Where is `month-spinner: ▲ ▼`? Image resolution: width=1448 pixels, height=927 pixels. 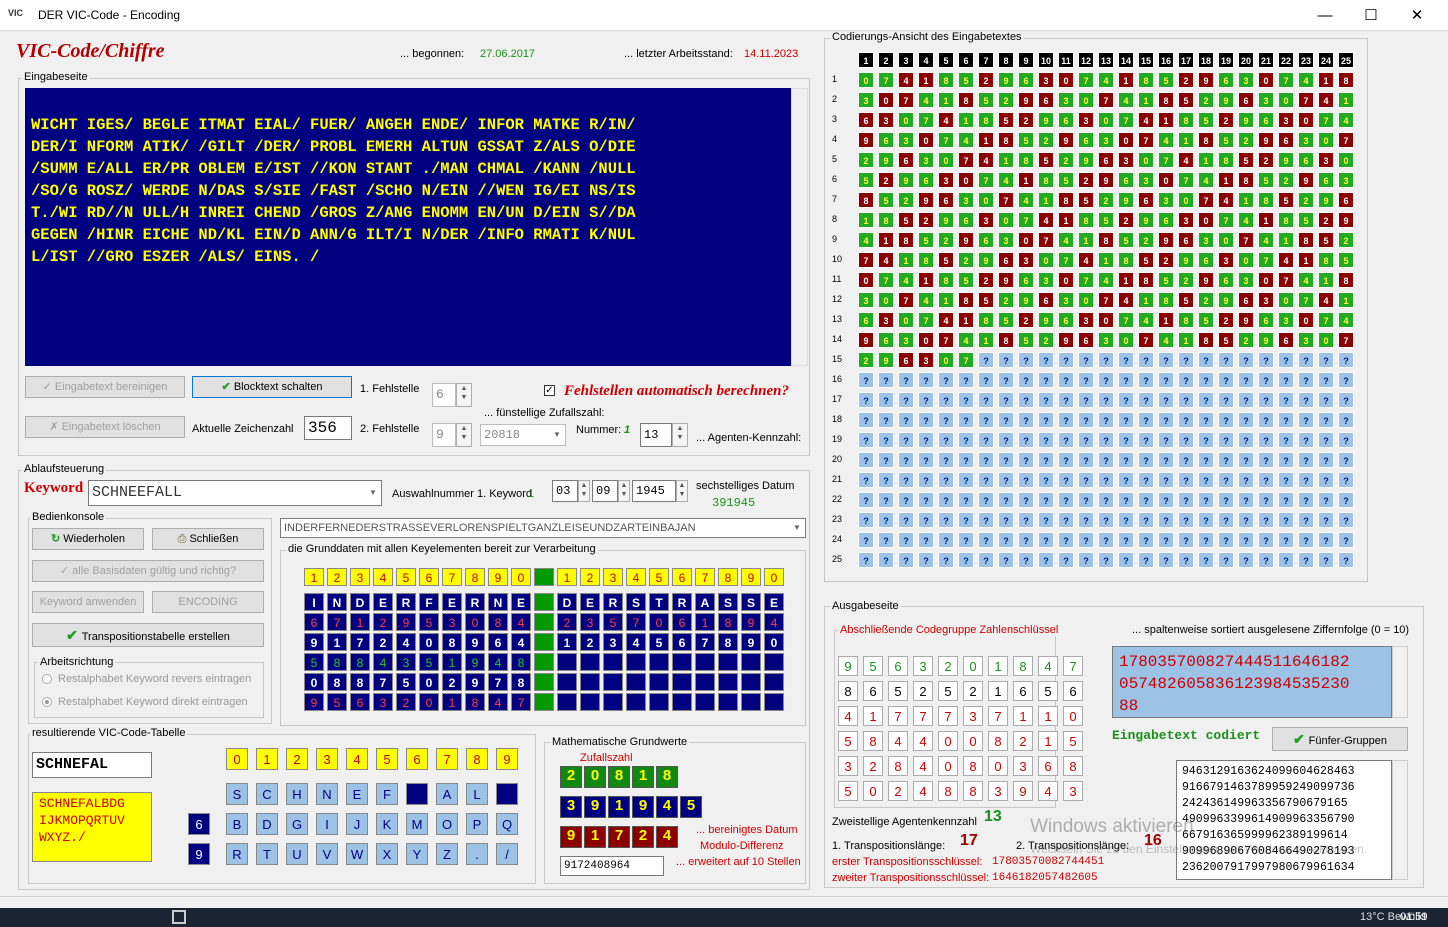
month-spinner: ▲ ▼ is located at coordinates (624, 491).